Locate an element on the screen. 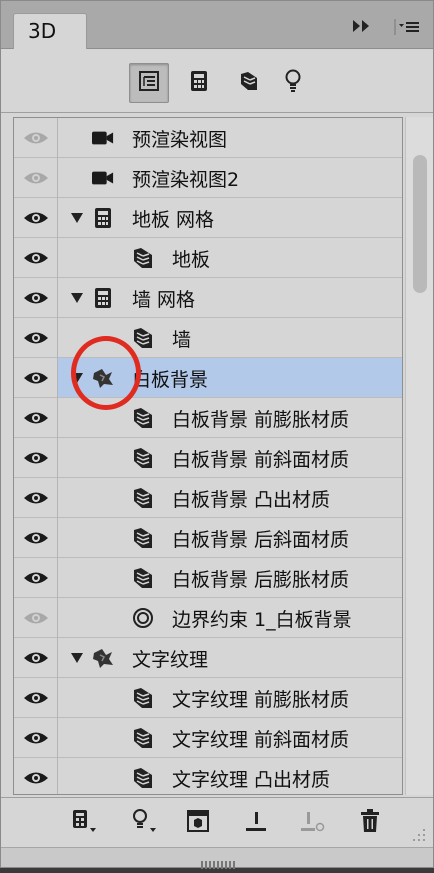 This screenshot has width=434, height=873. layer-row: 地板 网格 is located at coordinates (208, 217).